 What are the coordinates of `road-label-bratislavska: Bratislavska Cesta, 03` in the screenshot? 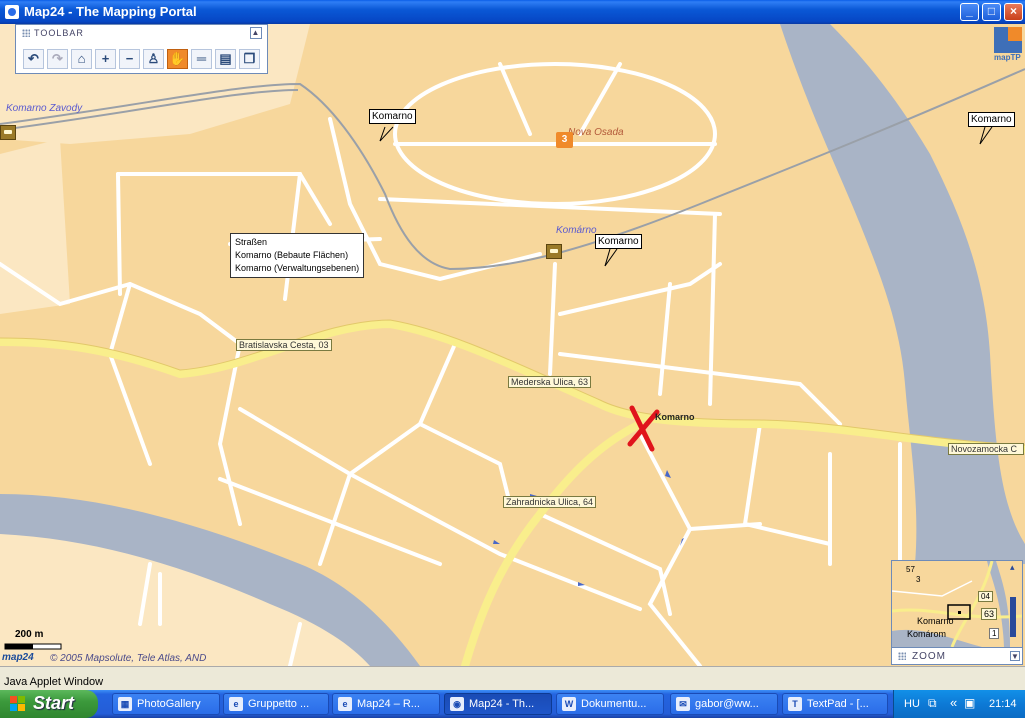 It's located at (284, 345).